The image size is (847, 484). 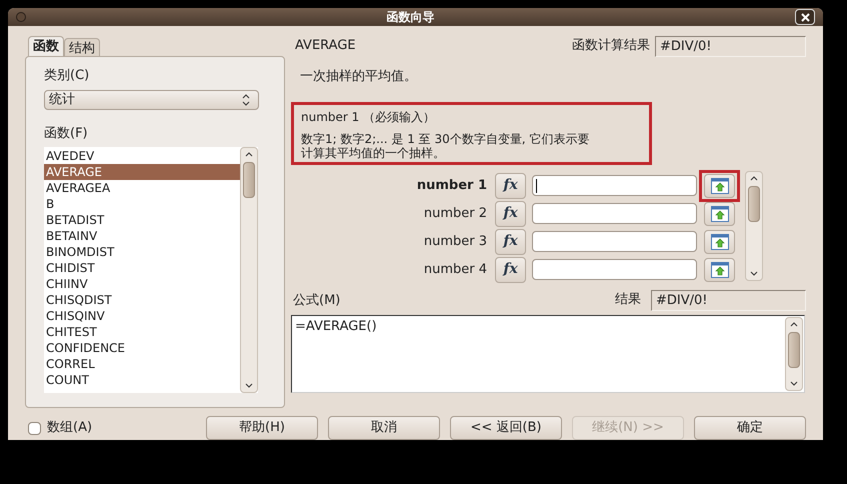 I want to click on function-list-item: CHIDIST, so click(x=142, y=268).